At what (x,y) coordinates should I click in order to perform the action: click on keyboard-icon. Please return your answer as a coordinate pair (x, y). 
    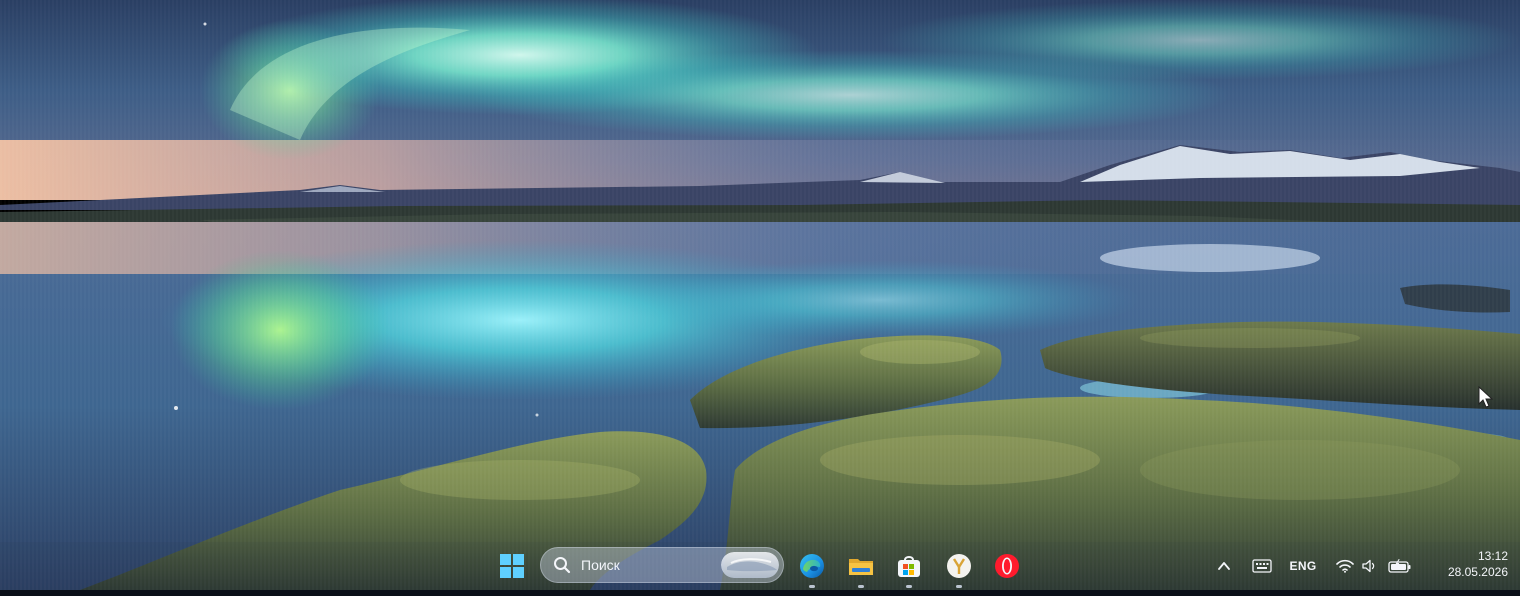
    Looking at the image, I should click on (1262, 566).